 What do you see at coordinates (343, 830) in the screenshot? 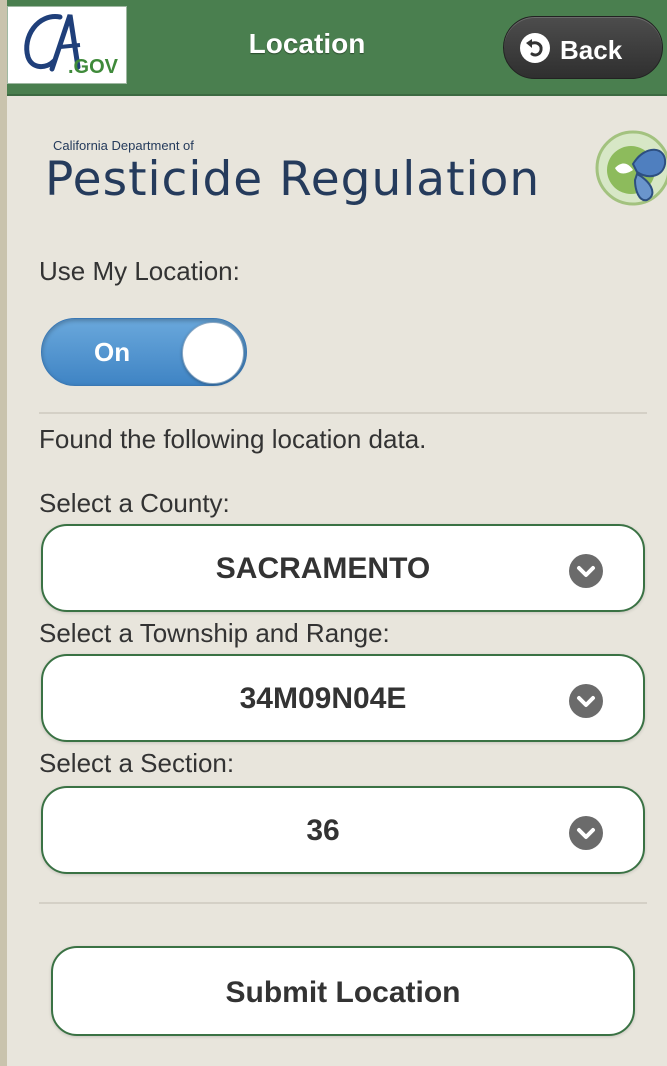
I see `section-select: 36` at bounding box center [343, 830].